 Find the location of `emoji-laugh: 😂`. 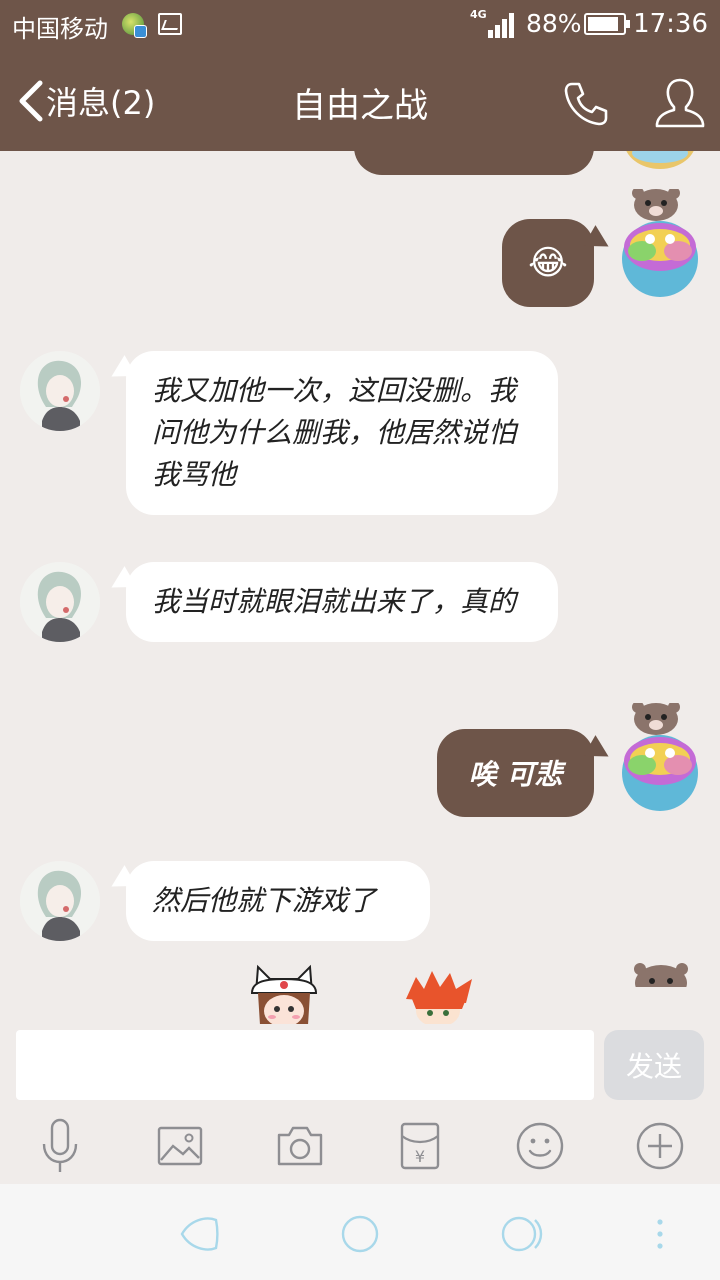

emoji-laugh: 😂 is located at coordinates (548, 263).